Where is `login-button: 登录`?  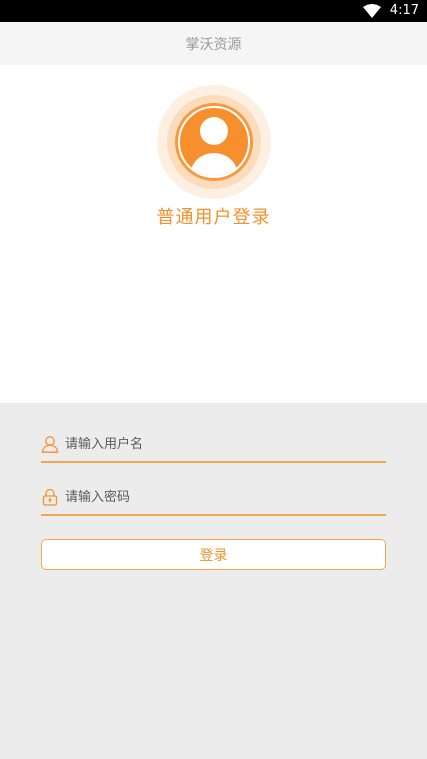
login-button: 登录 is located at coordinates (213, 554).